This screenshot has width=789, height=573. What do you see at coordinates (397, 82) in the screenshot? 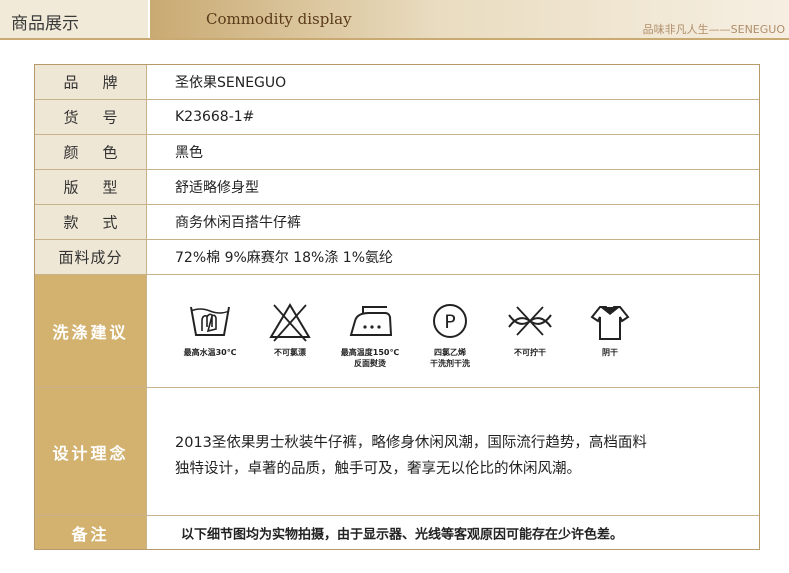
I see `spec-row-brand: 品牌 圣依果SENEGUO` at bounding box center [397, 82].